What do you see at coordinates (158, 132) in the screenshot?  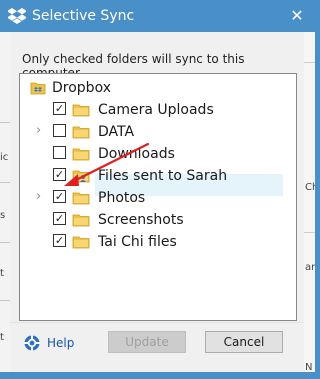 I see `tree-item-data: › DATA` at bounding box center [158, 132].